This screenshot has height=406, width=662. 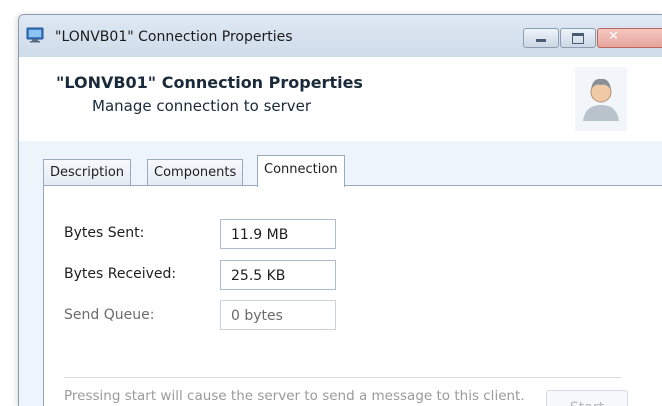 What do you see at coordinates (209, 82) in the screenshot?
I see `header-title: "LONVB01" Connection Properties` at bounding box center [209, 82].